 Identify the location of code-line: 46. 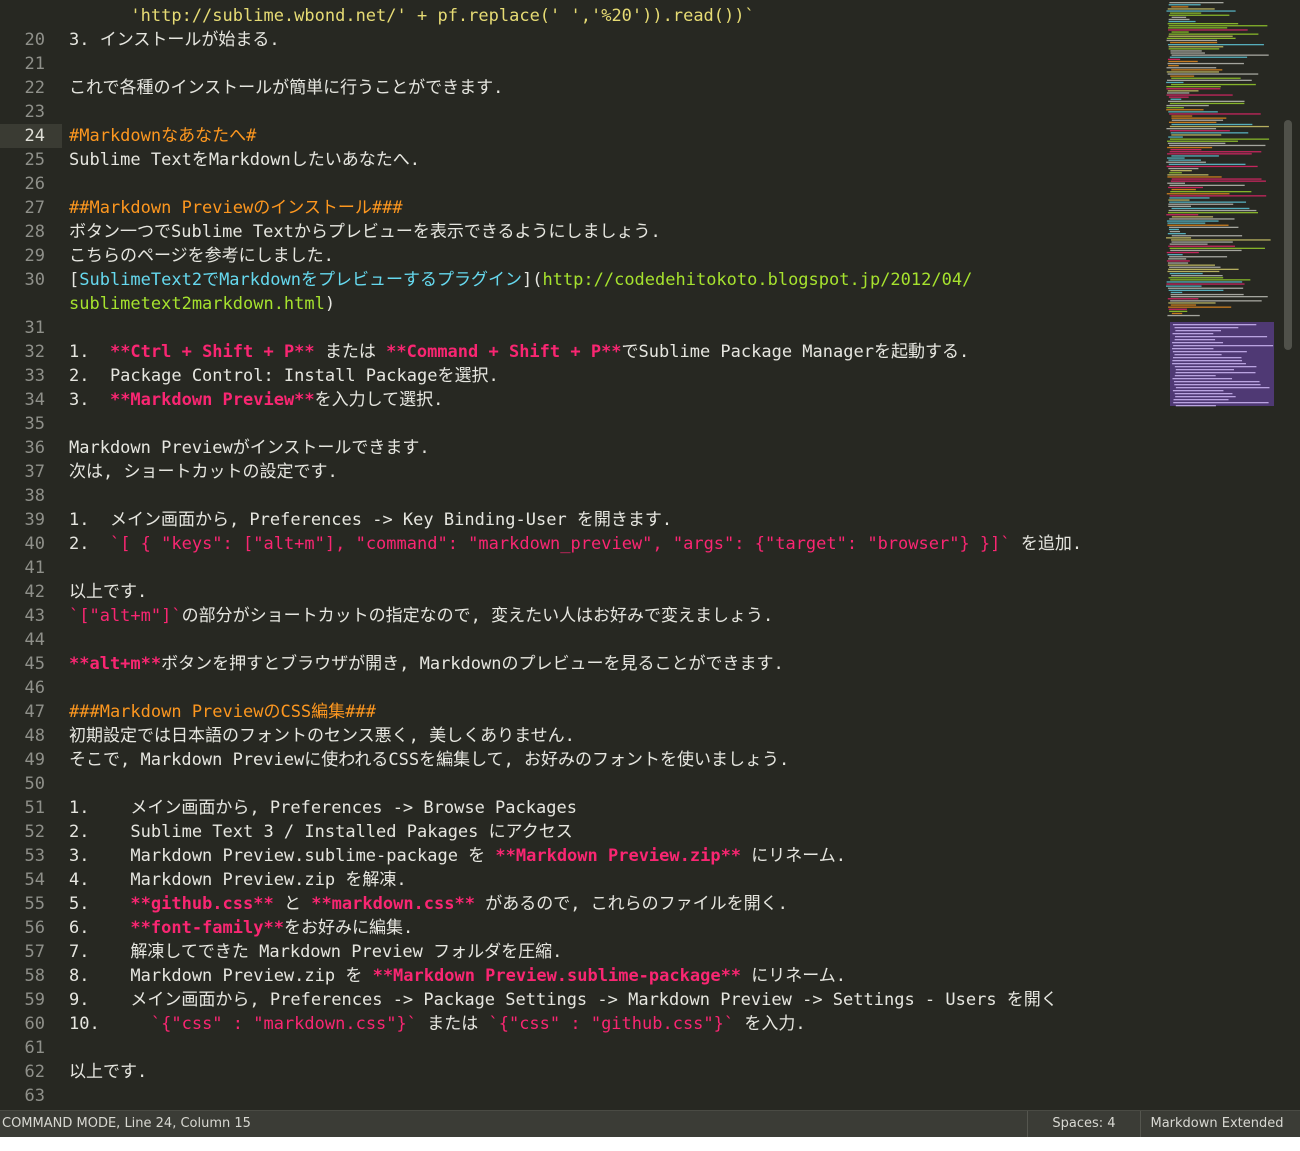
(34, 688).